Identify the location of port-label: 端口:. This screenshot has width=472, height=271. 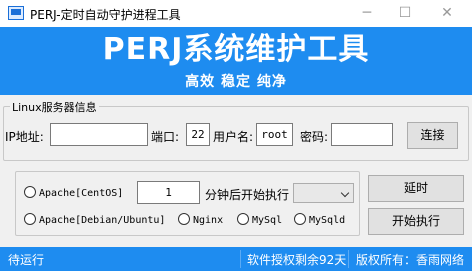
(165, 137).